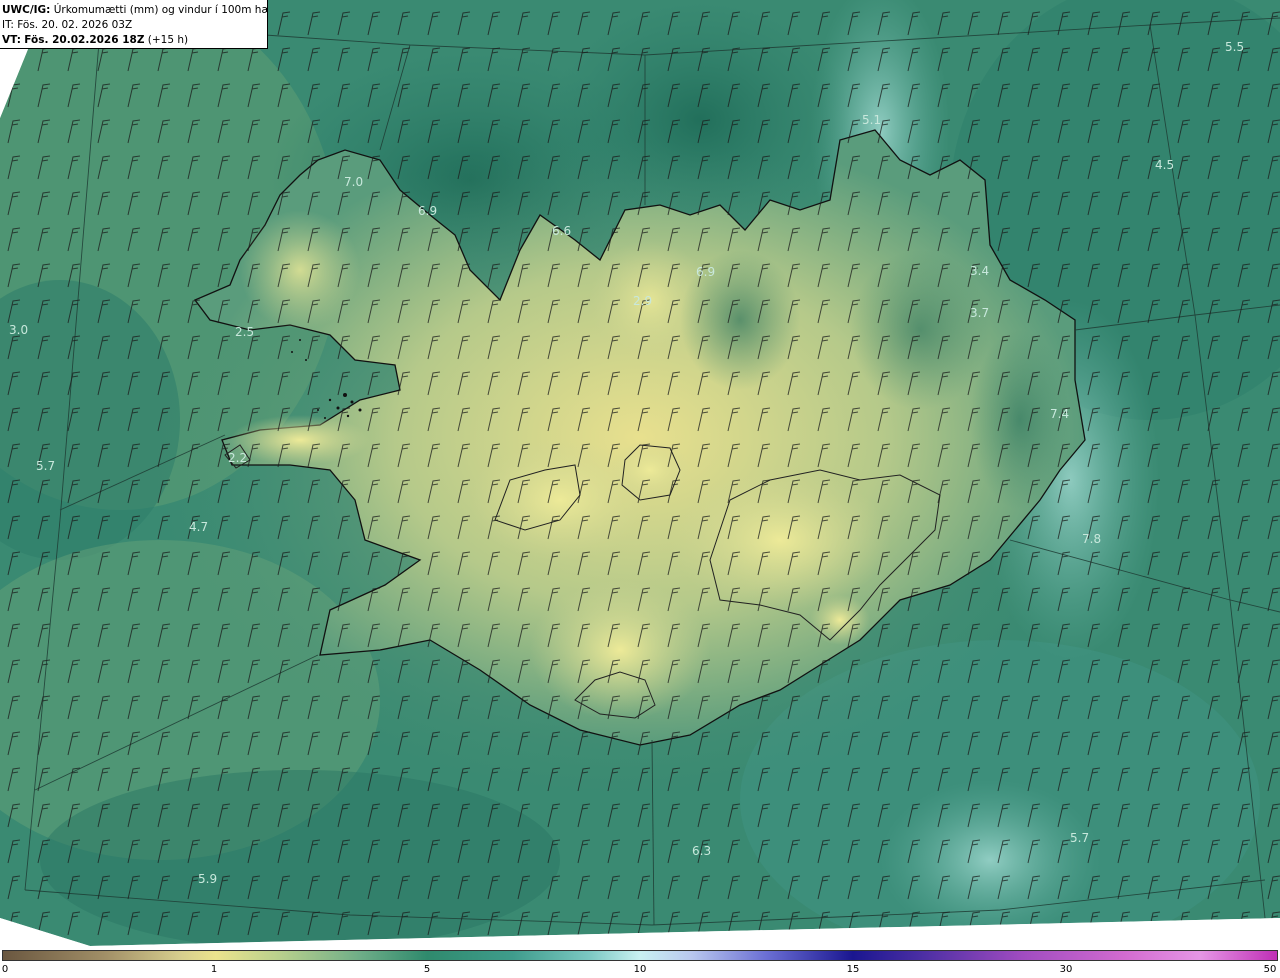 Image resolution: width=1280 pixels, height=978 pixels. What do you see at coordinates (871, 120) in the screenshot?
I see `value-label: 5.1` at bounding box center [871, 120].